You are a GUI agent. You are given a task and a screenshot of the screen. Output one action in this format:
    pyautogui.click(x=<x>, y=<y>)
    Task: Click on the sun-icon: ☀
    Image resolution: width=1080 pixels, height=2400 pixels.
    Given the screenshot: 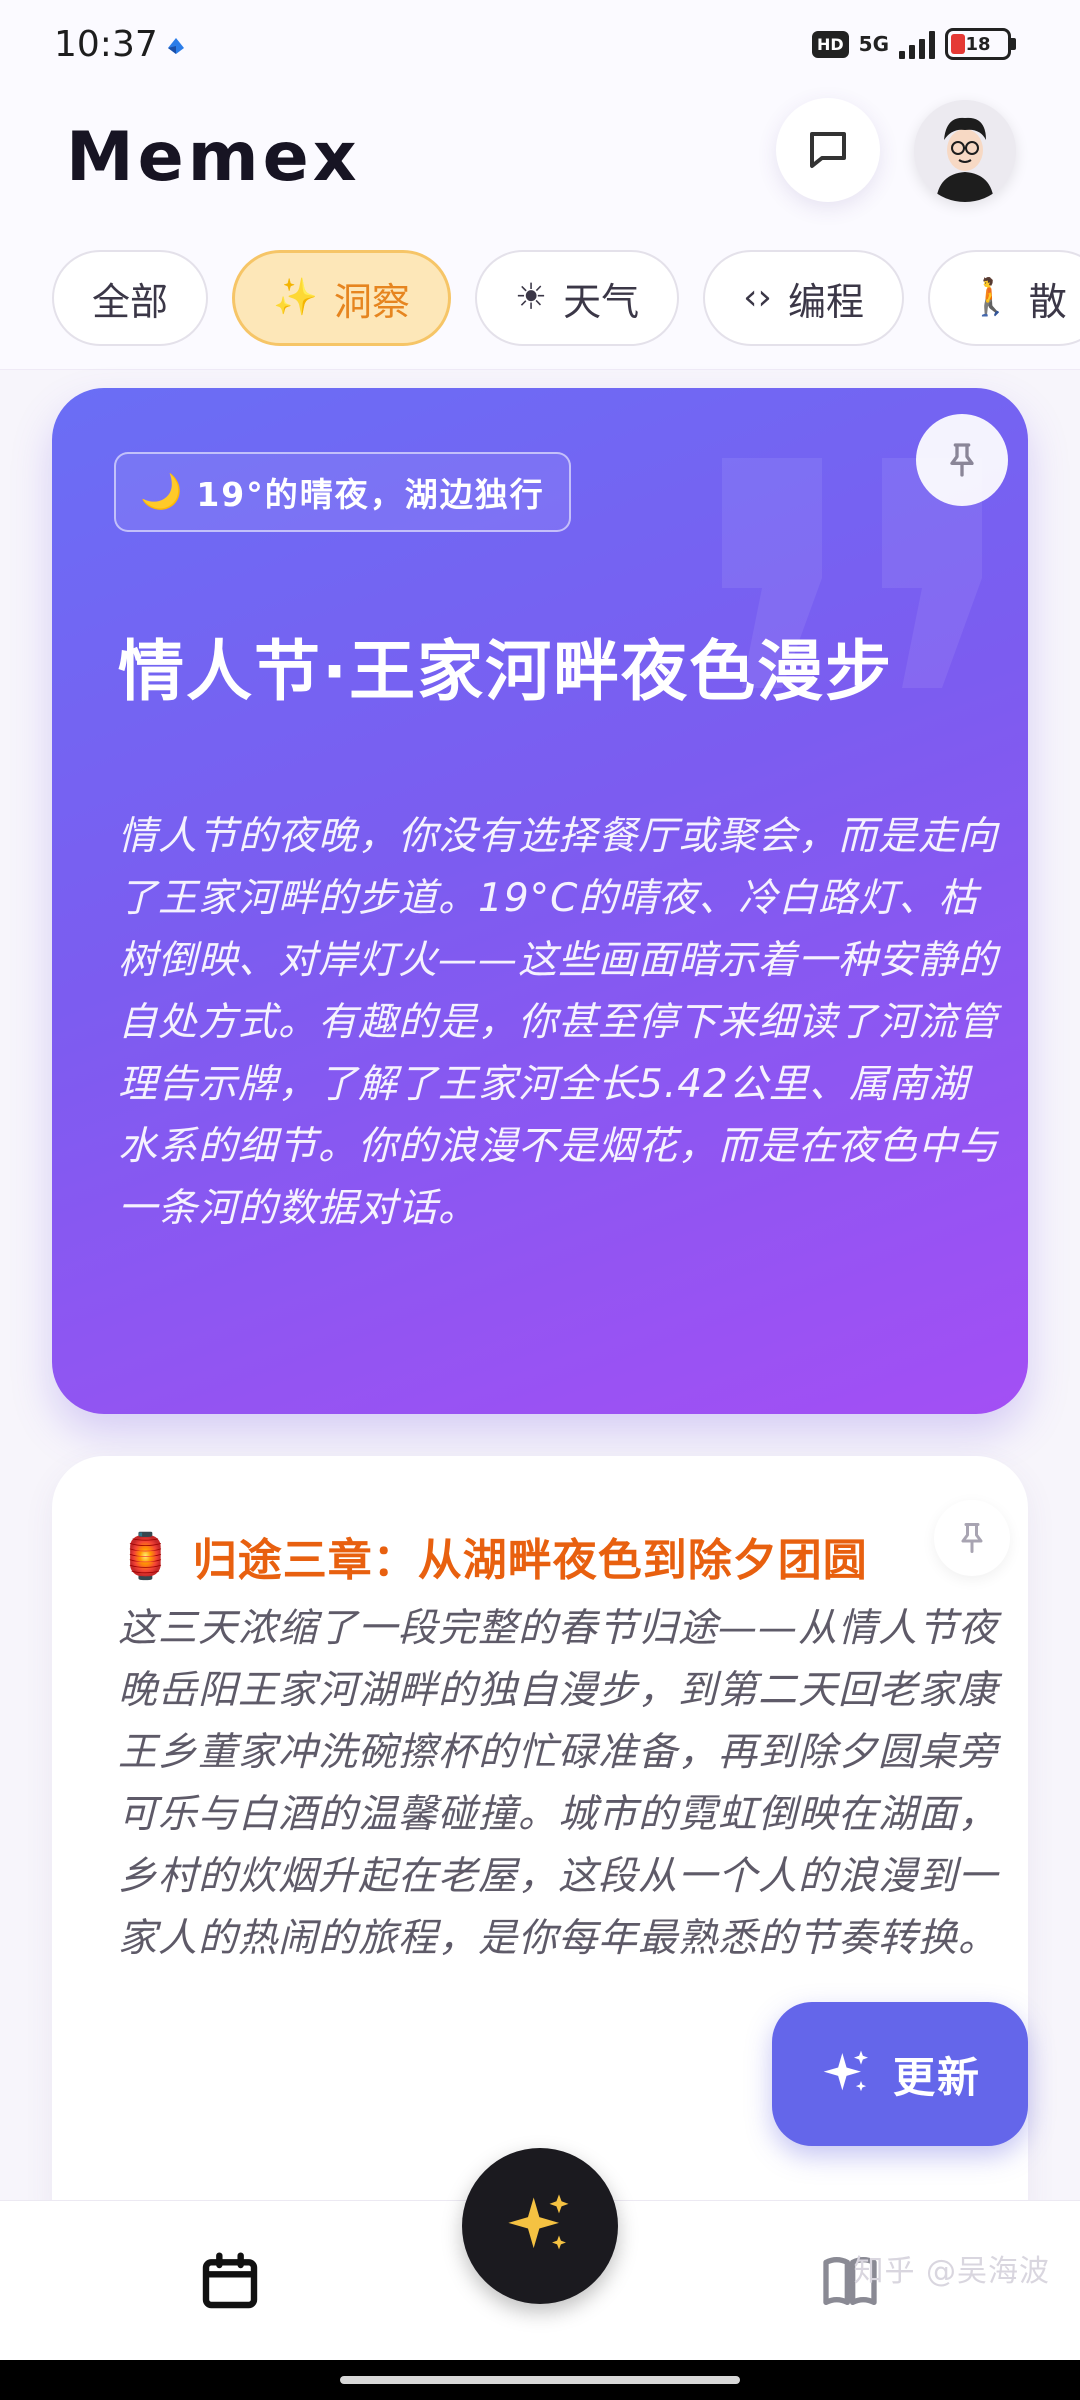 What is the action you would take?
    pyautogui.click(x=531, y=297)
    